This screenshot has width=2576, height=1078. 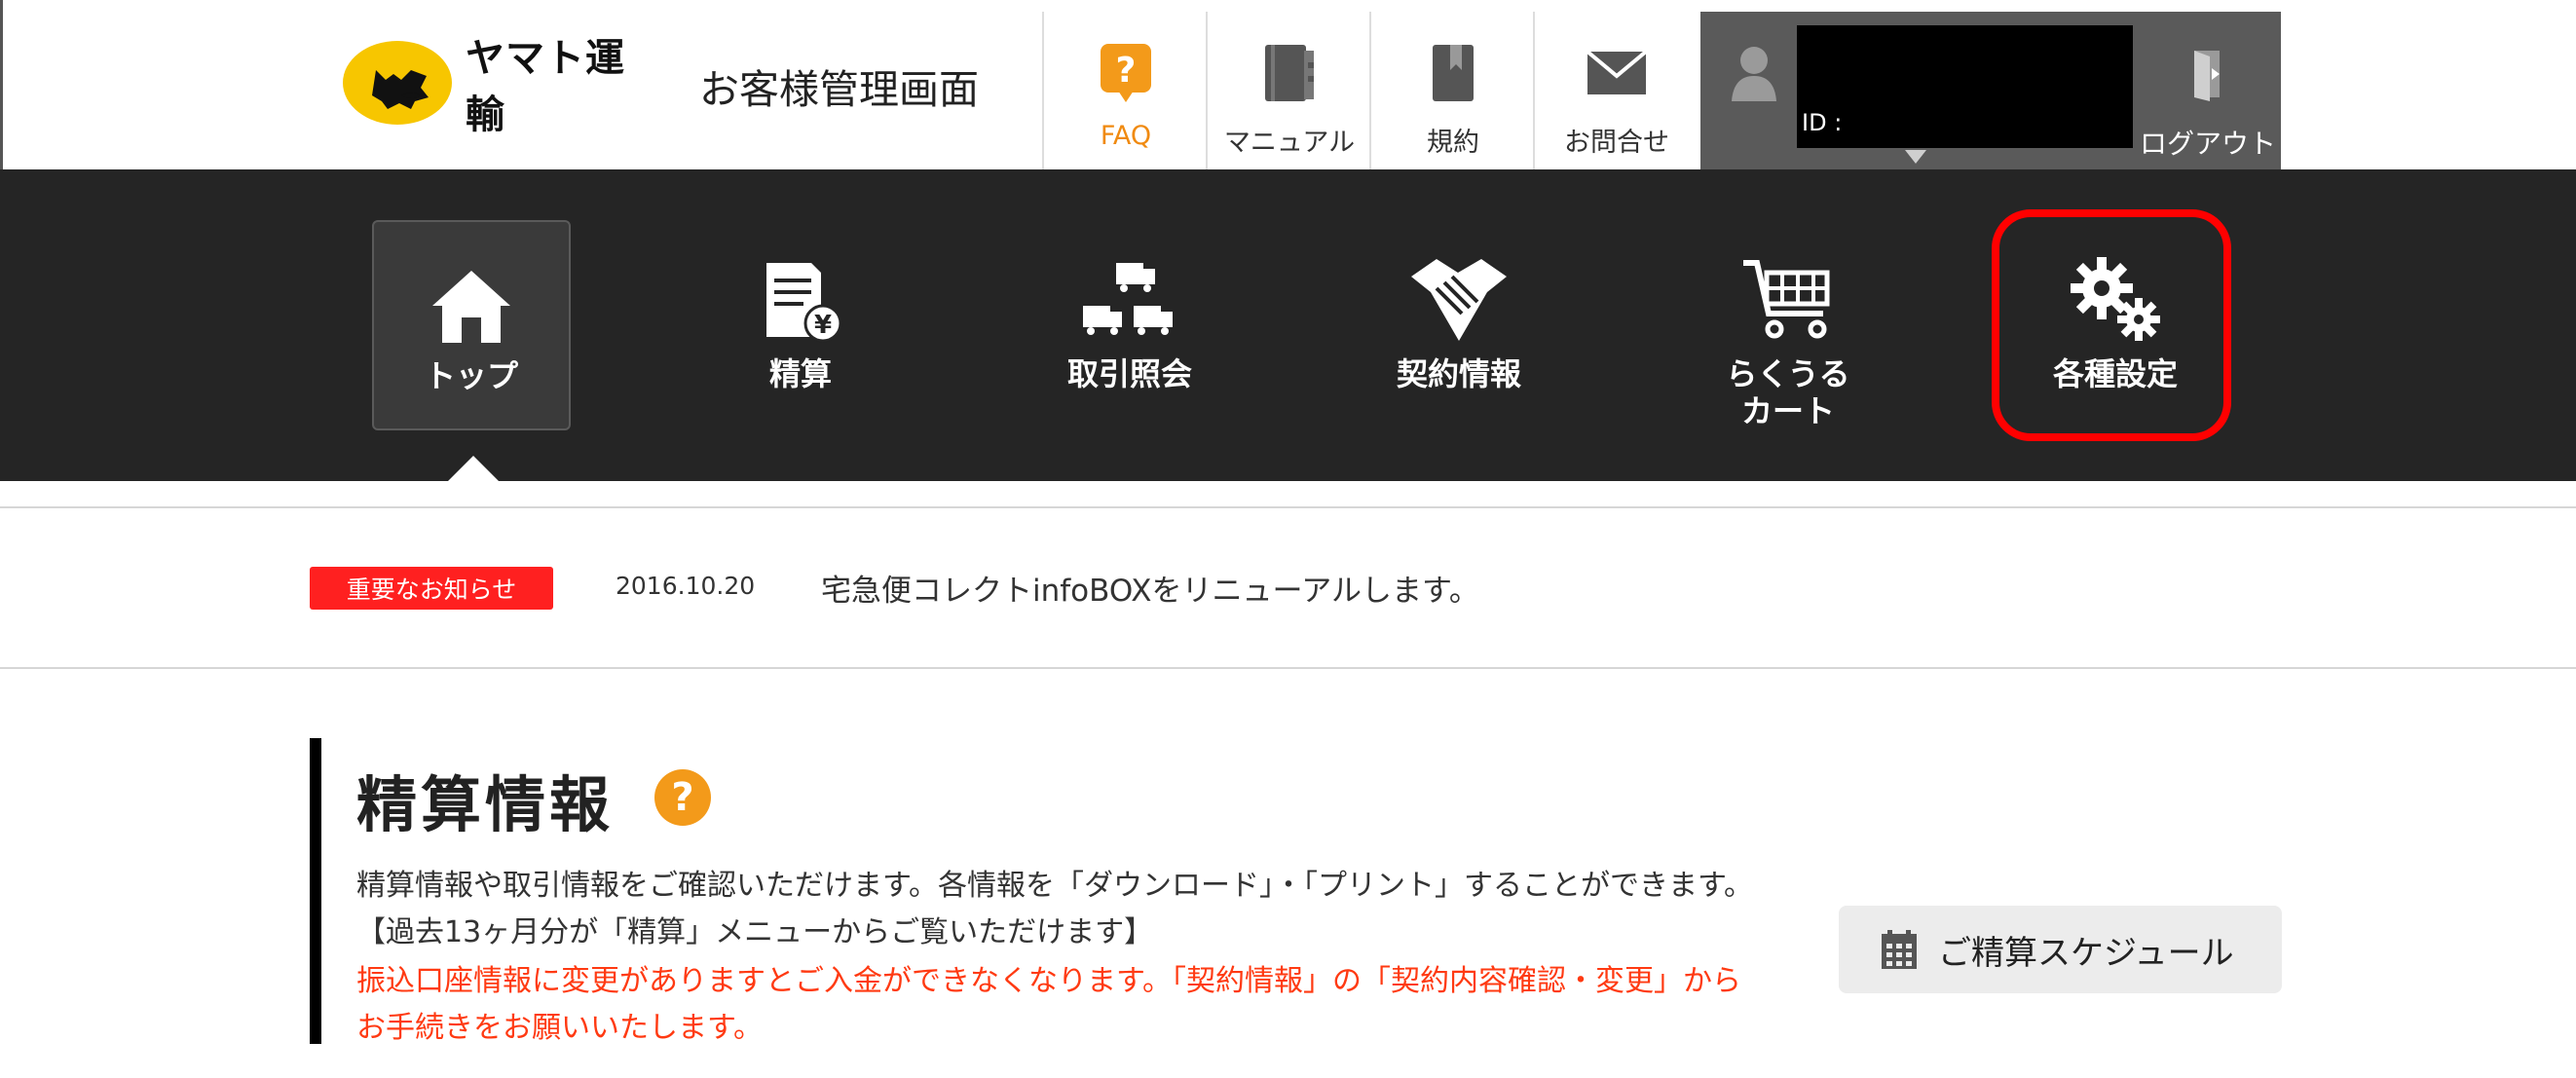 What do you see at coordinates (1900, 950) in the screenshot?
I see `calendar-icon` at bounding box center [1900, 950].